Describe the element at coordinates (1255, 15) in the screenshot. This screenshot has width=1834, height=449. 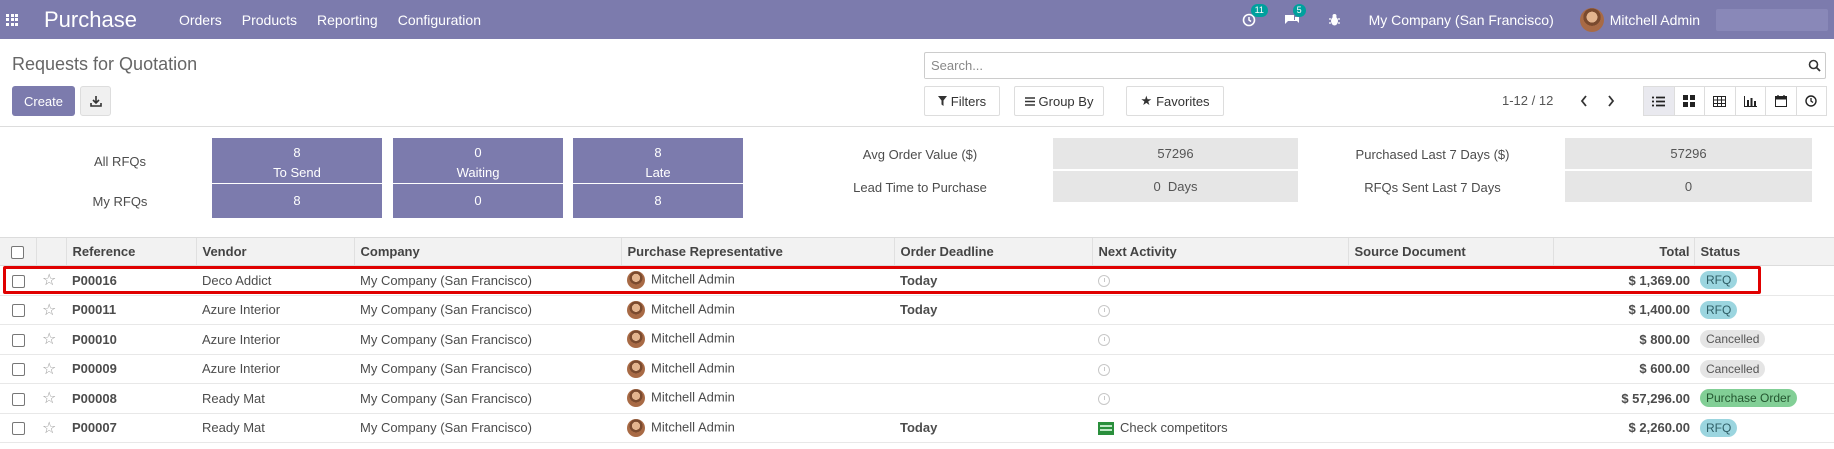
I see `activity-clock-icon: 11` at that location.